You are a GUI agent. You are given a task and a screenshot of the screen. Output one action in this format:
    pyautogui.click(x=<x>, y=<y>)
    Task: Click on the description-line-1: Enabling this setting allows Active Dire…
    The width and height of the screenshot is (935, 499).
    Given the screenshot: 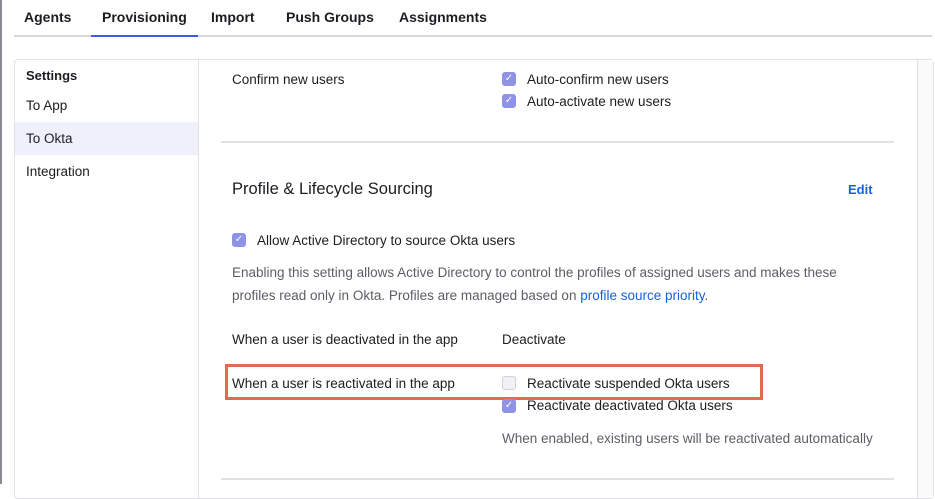 What is the action you would take?
    pyautogui.click(x=534, y=272)
    